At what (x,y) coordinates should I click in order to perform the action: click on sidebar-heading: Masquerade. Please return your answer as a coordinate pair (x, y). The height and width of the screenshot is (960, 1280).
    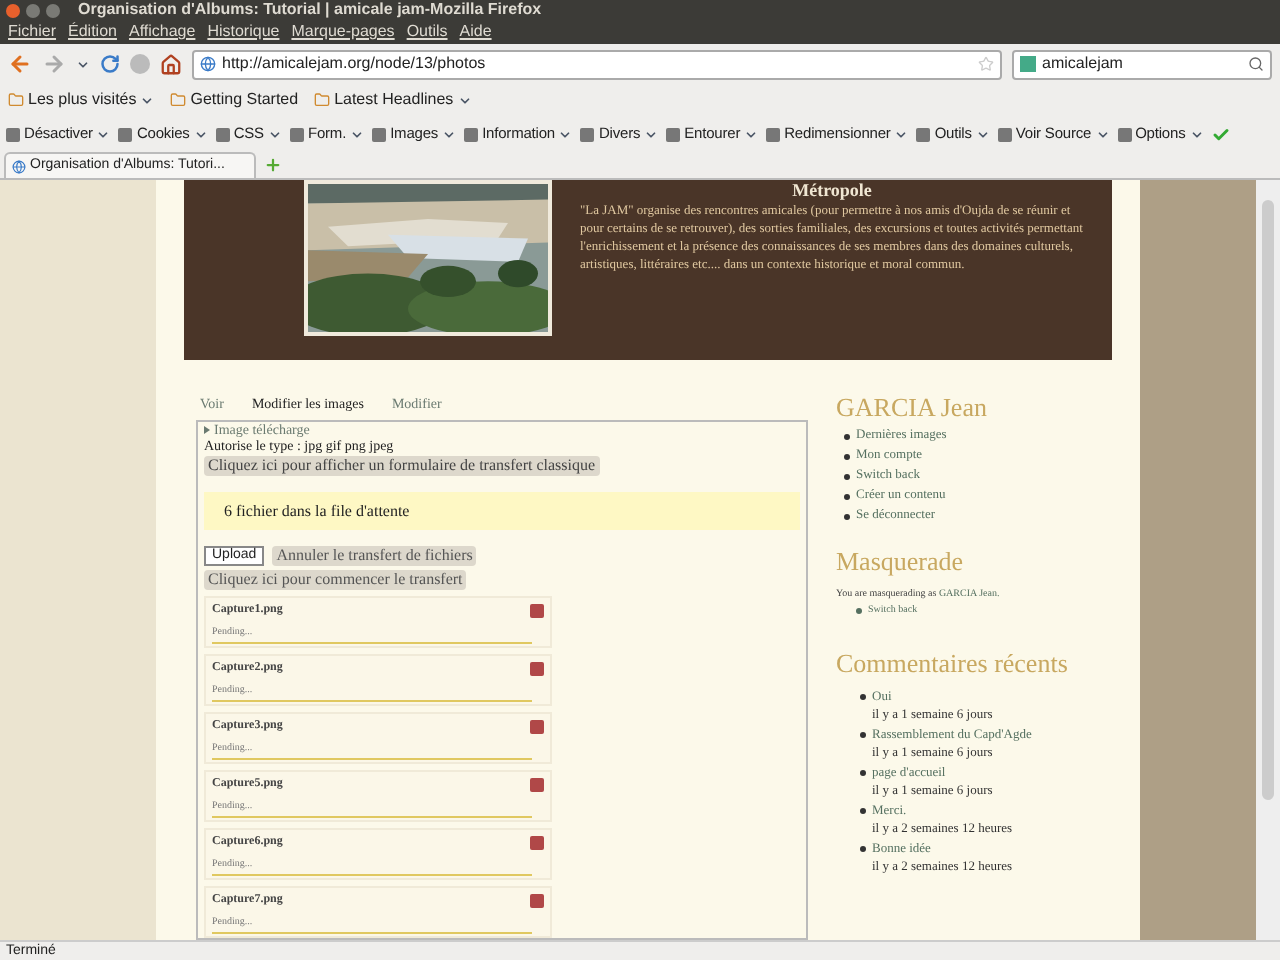
    Looking at the image, I should click on (901, 562).